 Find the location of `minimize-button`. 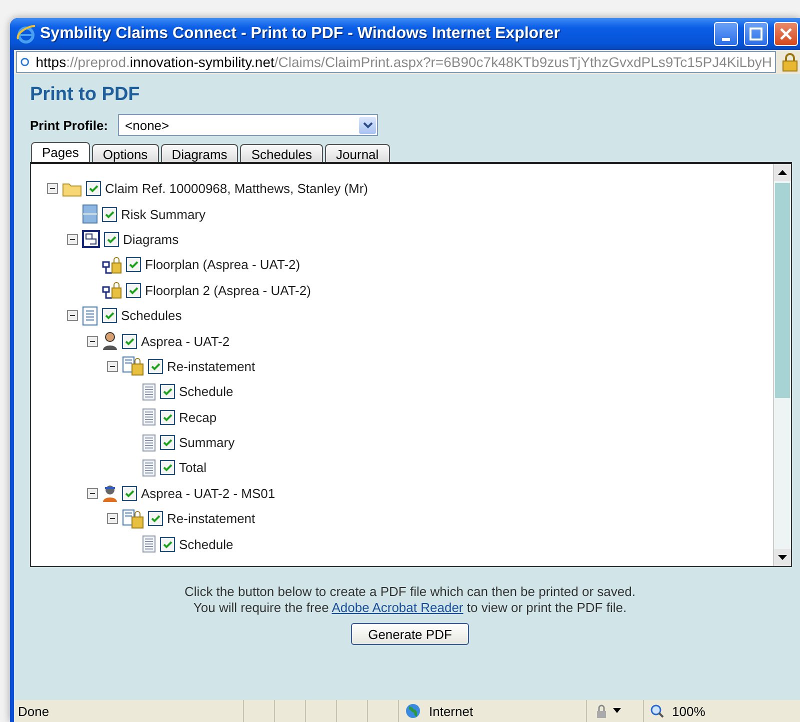

minimize-button is located at coordinates (726, 34).